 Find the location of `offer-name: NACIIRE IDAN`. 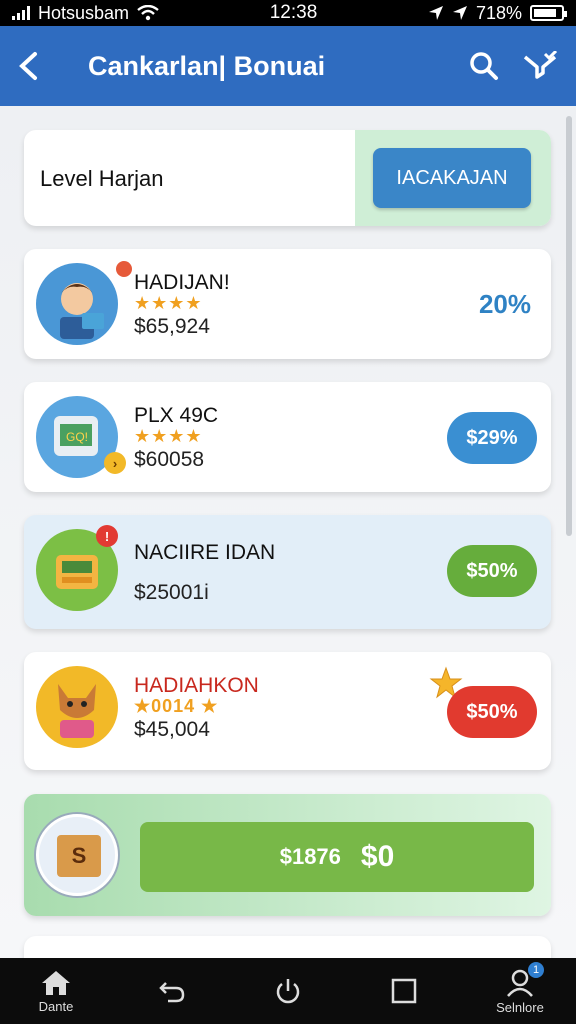

offer-name: NACIIRE IDAN is located at coordinates (205, 552).